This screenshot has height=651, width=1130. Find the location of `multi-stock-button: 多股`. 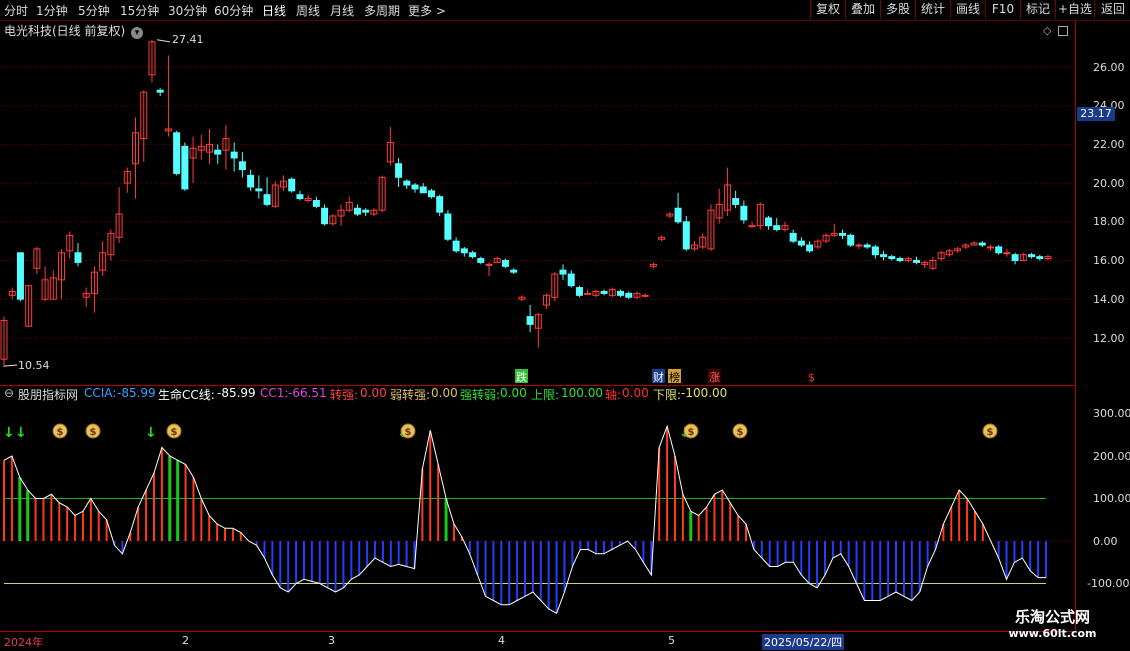

multi-stock-button: 多股 is located at coordinates (897, 9).